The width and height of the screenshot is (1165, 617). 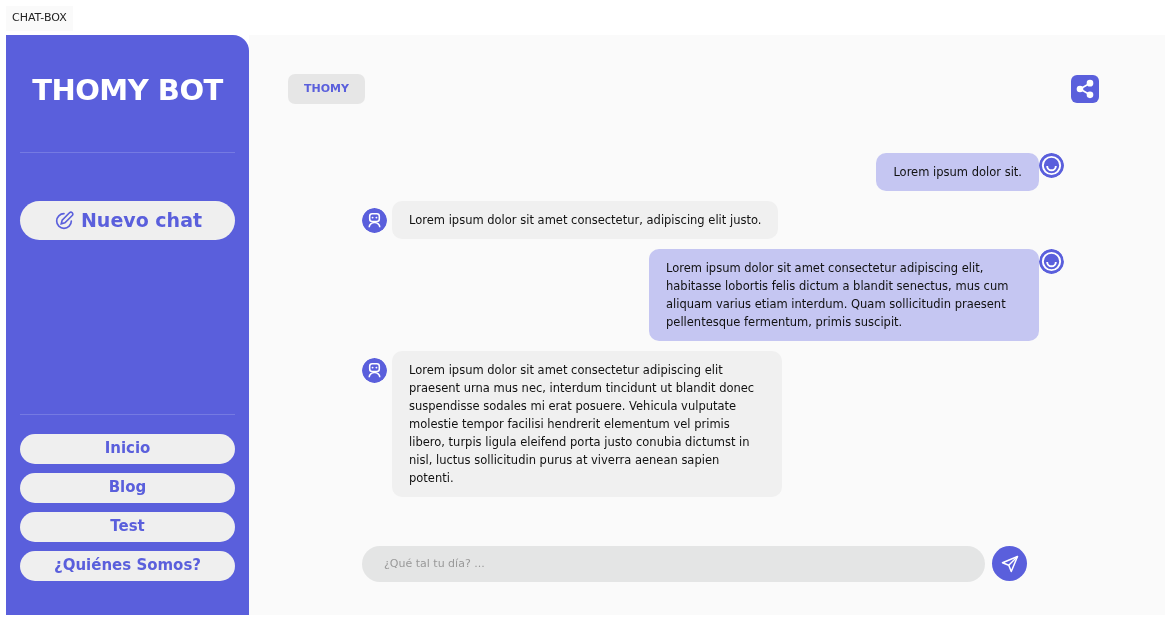 What do you see at coordinates (587, 424) in the screenshot?
I see `message-bubble: Lorem ipsum dolor sit amet consectetur adipiscing elit praesent urna mus nec, interdum tincidunt ut blandit donec suspendisse sodales mi erat posuere. Vehicula vulputate molestie tempor facilisi hendrerit elementum vel primis libero, turpis ligula eleifend porta justo conubia dictumst in nisl, luctus sollicitudin purus at viverra aenean sapien potenti.` at bounding box center [587, 424].